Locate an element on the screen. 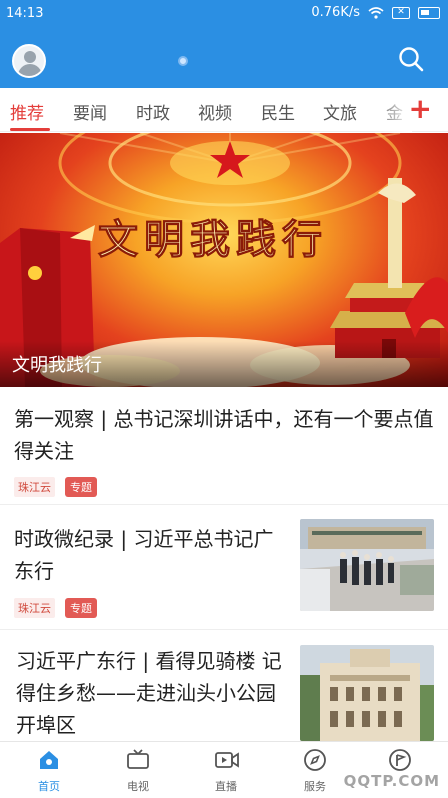 This screenshot has width=448, height=798. news-title: 第一观察 | 总书记深圳讲话中，还有一个要点值得关注 is located at coordinates (224, 435).